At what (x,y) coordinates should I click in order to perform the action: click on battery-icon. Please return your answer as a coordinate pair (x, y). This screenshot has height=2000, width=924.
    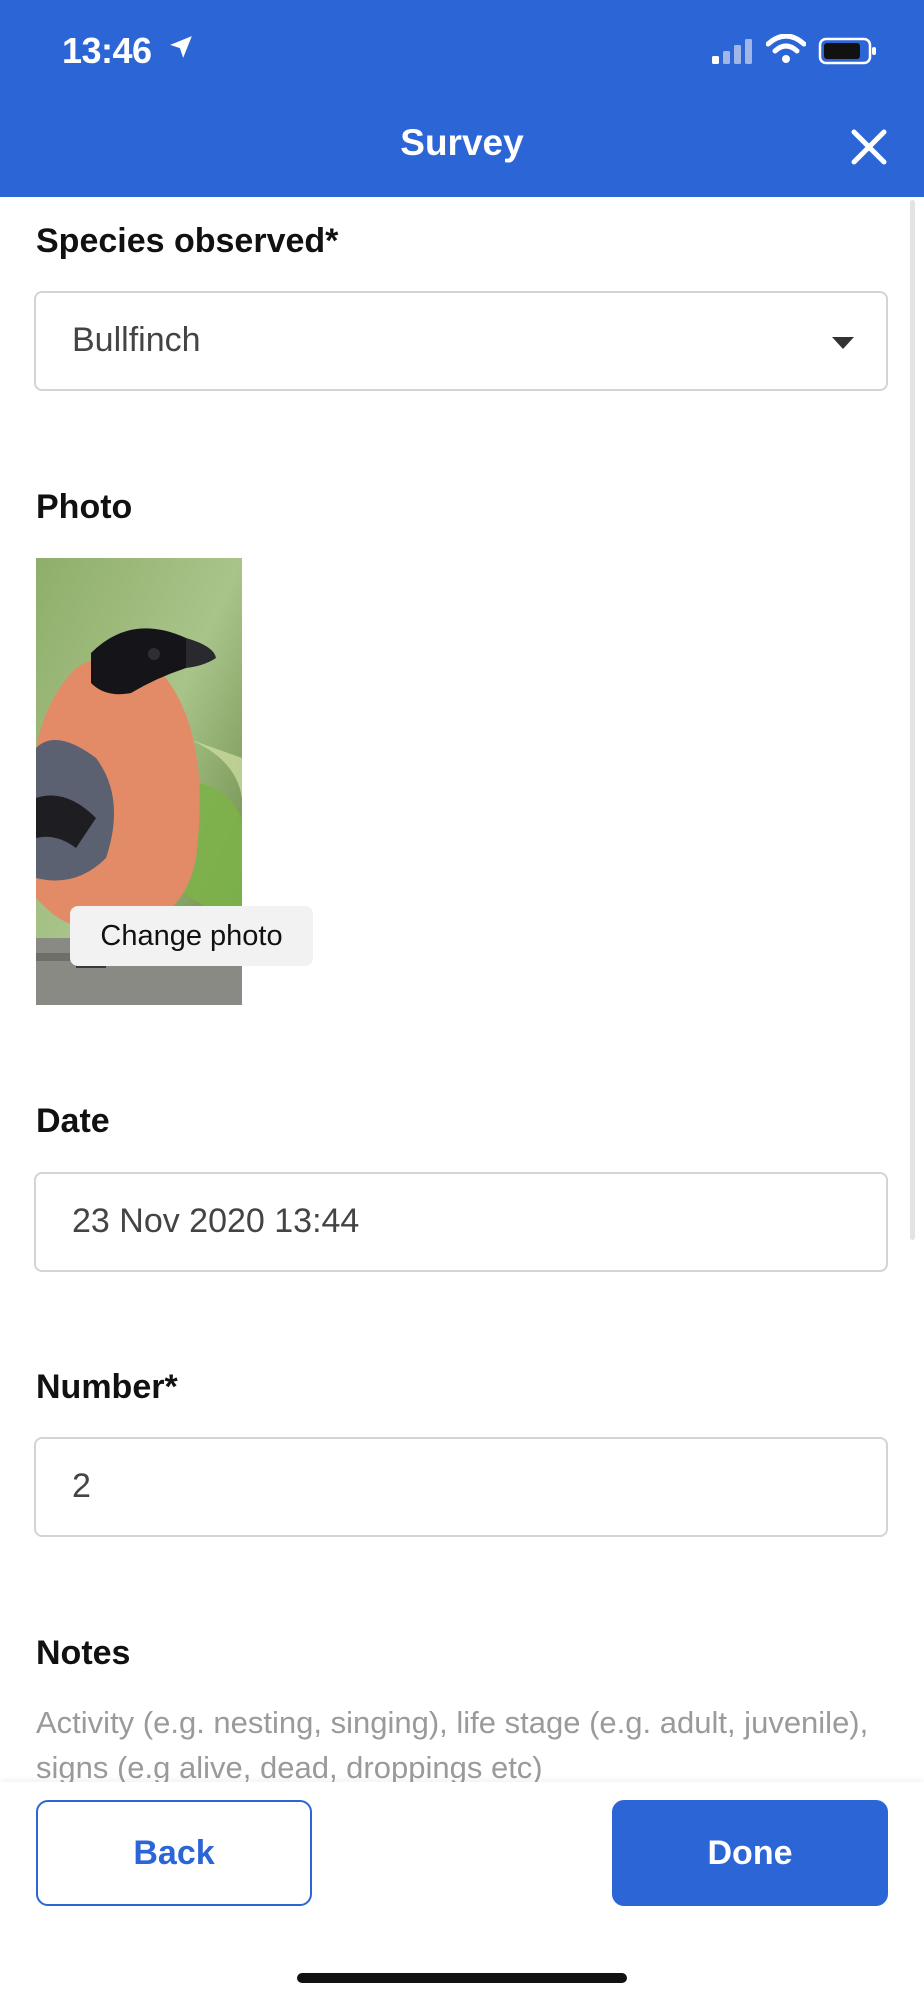
    Looking at the image, I should click on (847, 51).